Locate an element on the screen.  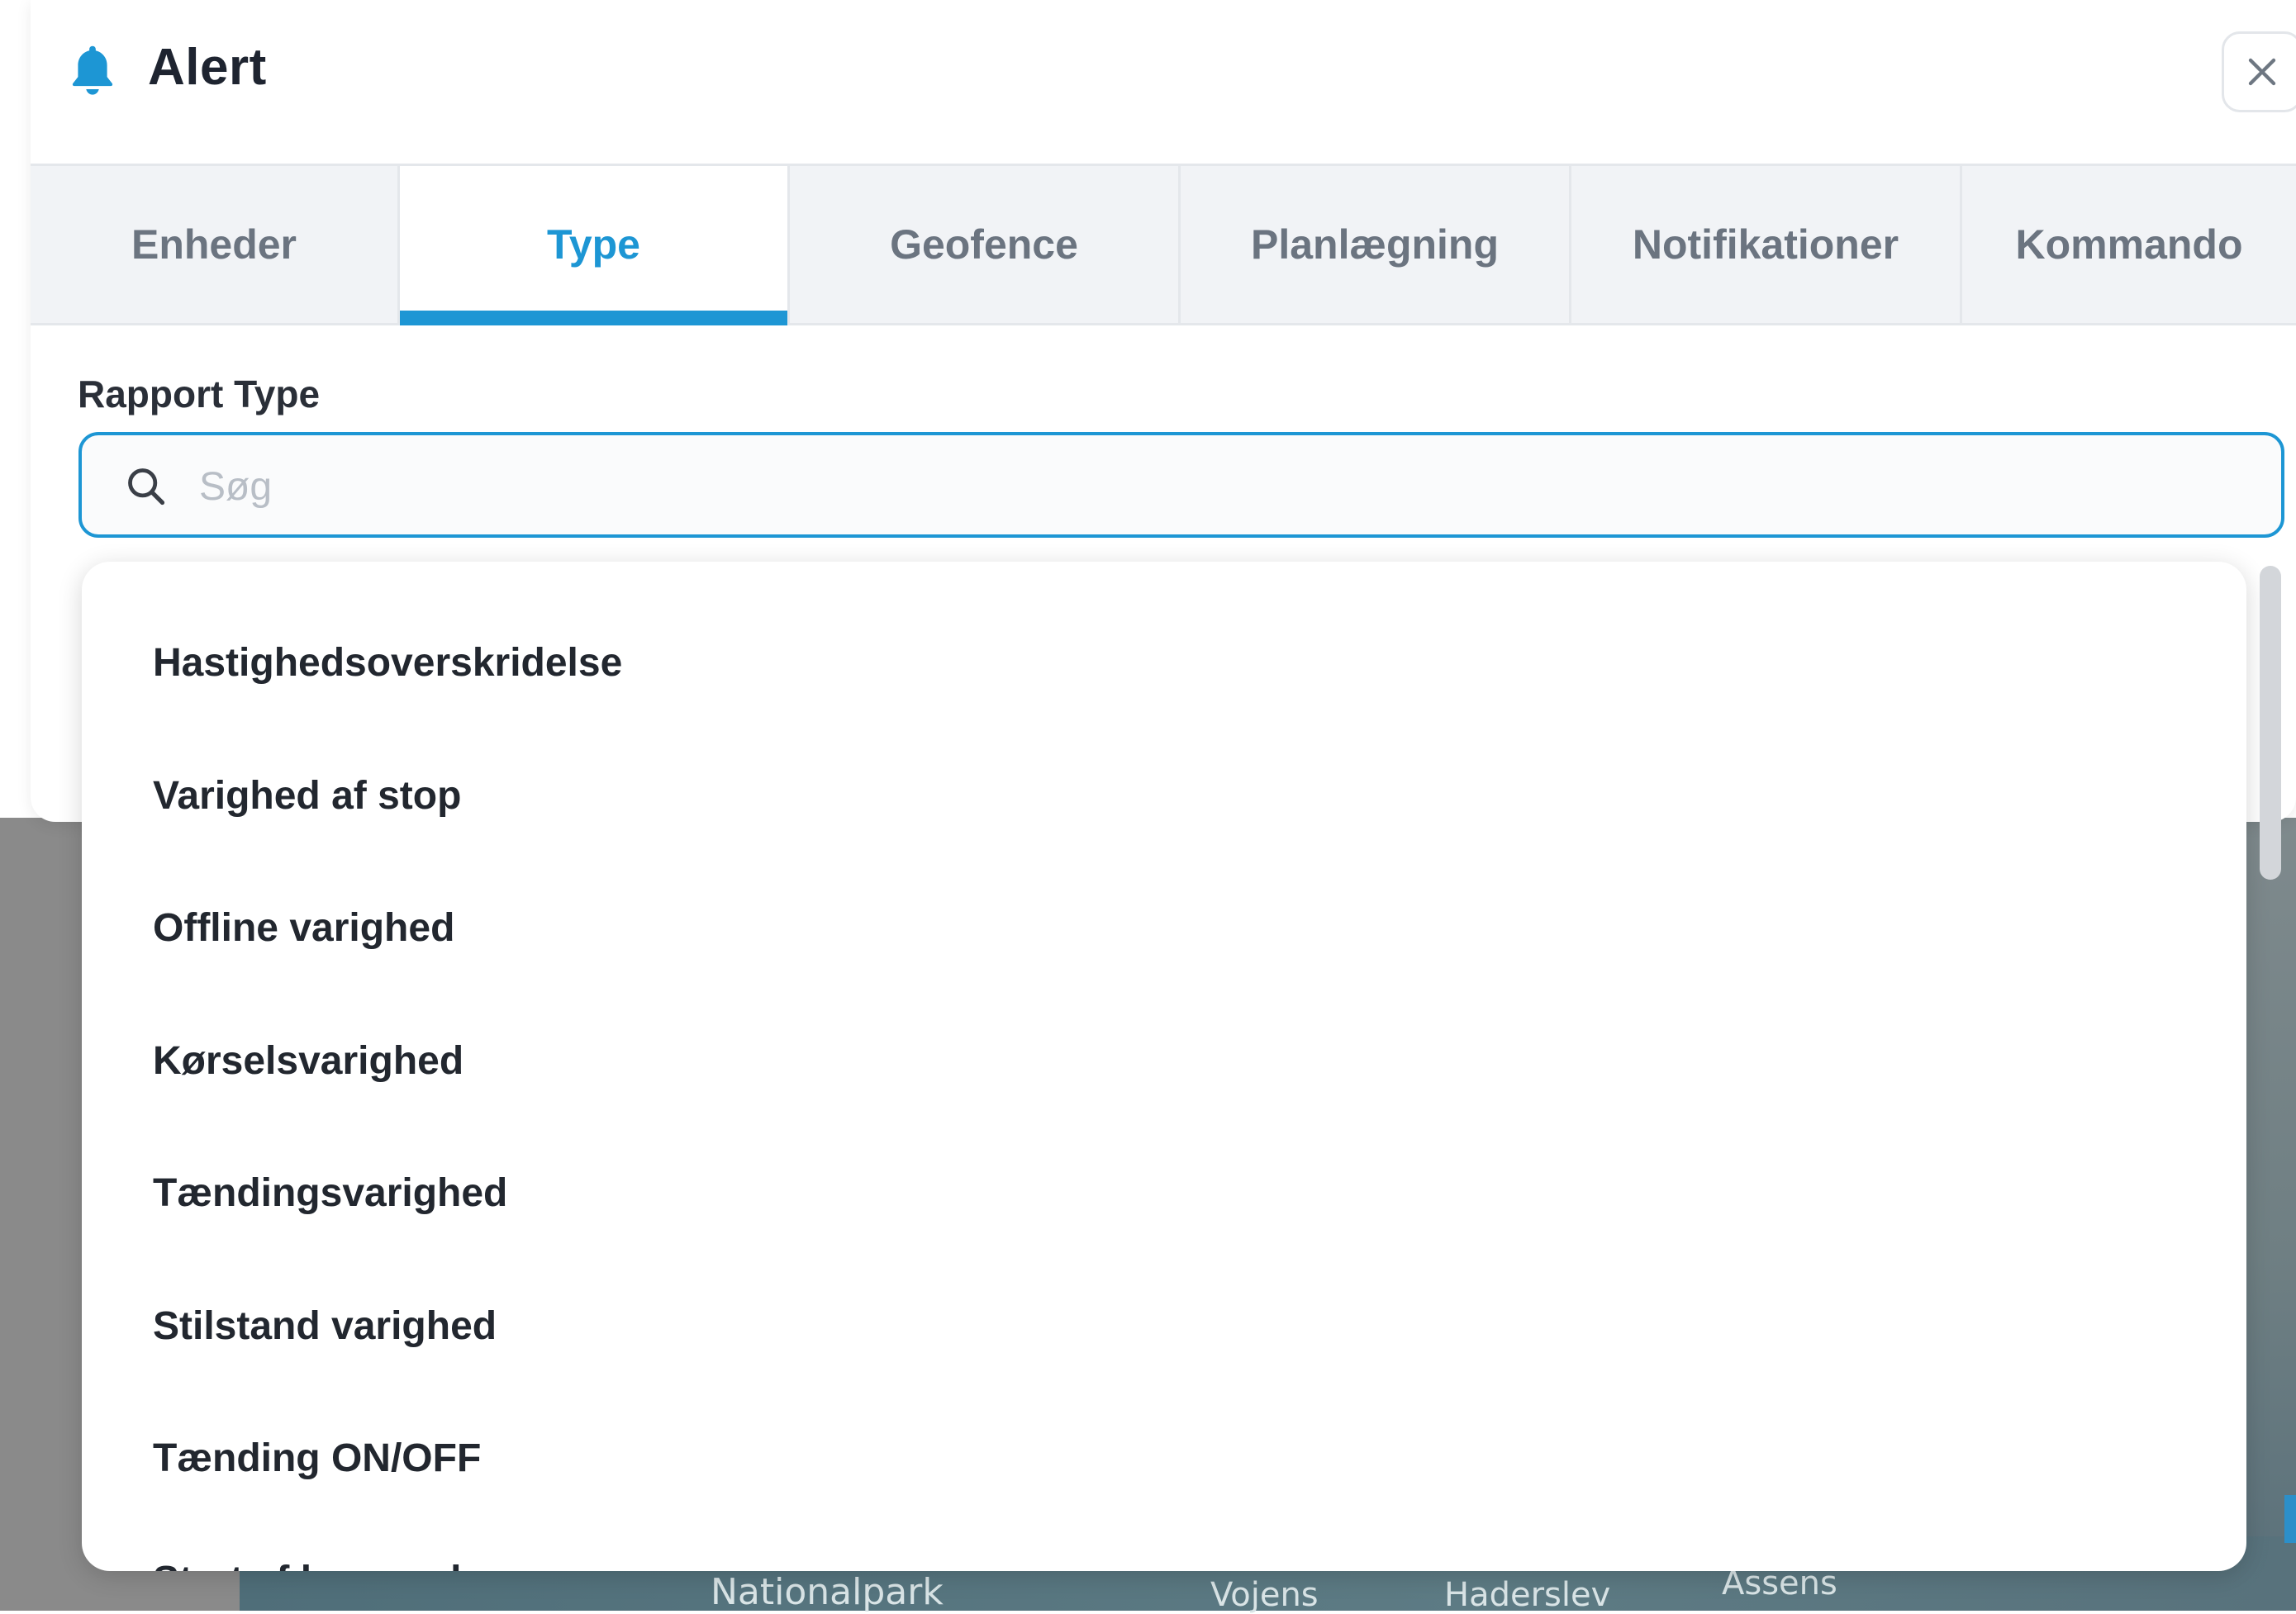
tab-notifikationer: Notifikationer is located at coordinates (1766, 244).